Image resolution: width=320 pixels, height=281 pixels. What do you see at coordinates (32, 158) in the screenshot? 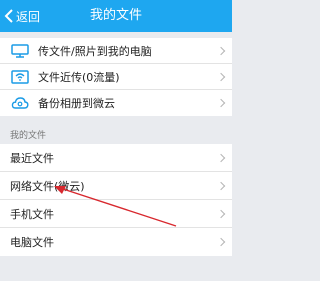
I see `recent-files-label: 最近文件` at bounding box center [32, 158].